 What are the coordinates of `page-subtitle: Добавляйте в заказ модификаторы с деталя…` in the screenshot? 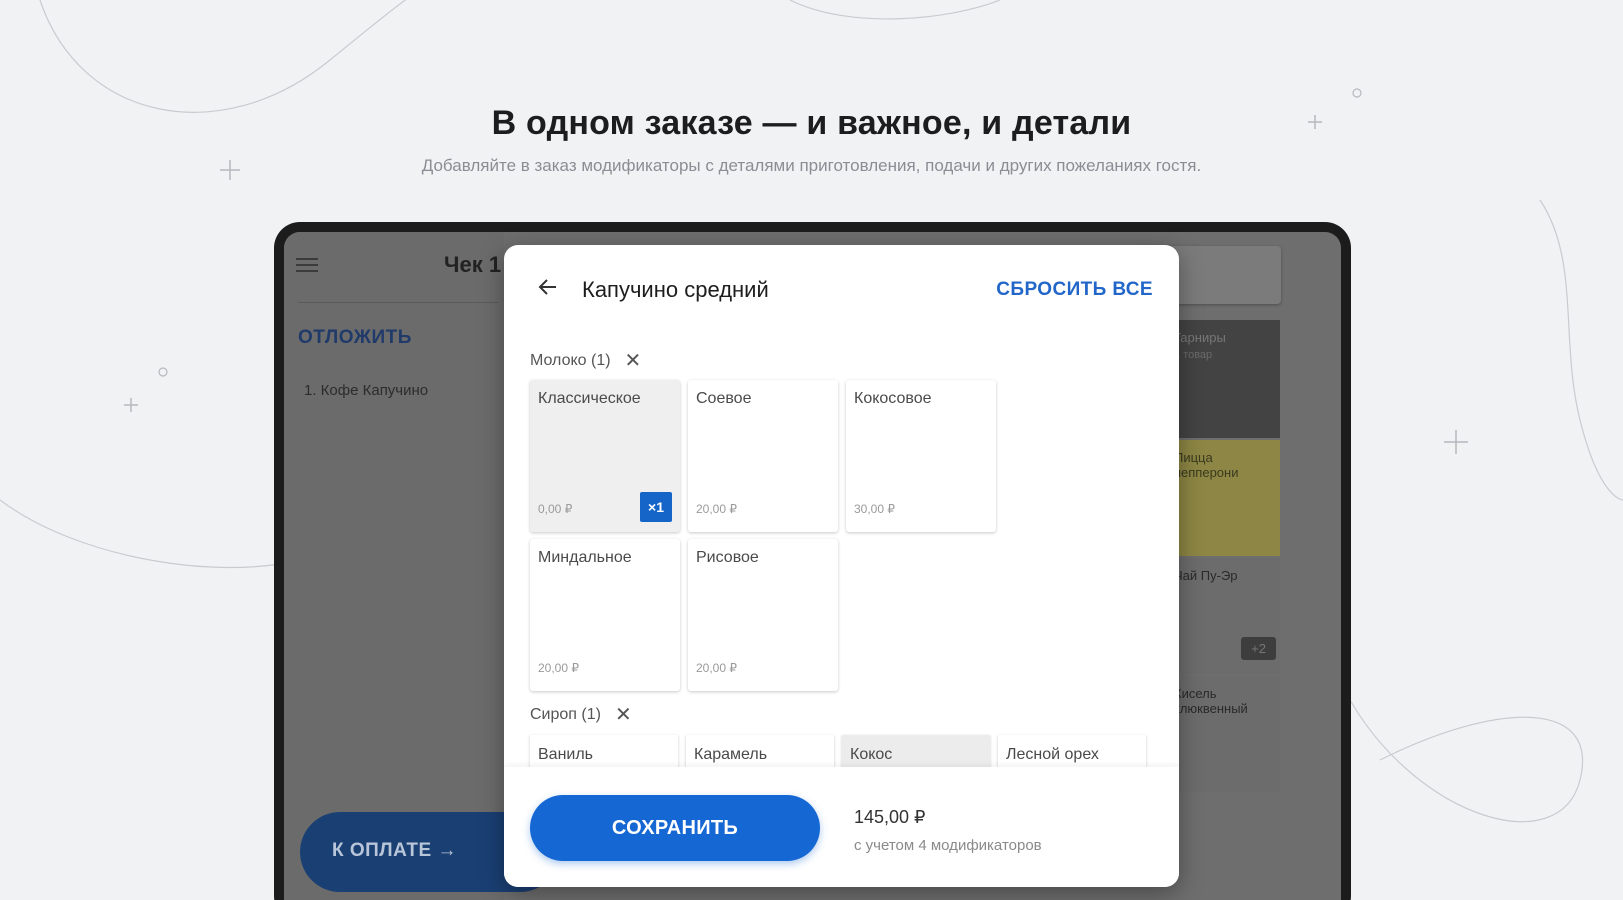 It's located at (811, 165).